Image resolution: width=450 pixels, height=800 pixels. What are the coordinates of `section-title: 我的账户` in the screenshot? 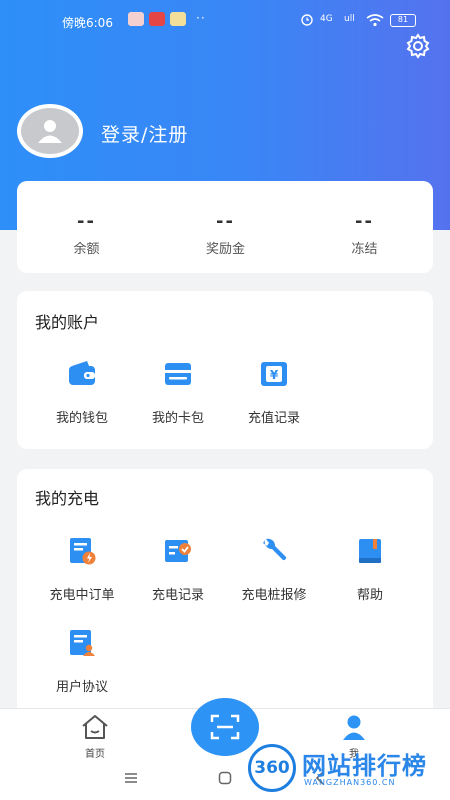 It's located at (67, 322).